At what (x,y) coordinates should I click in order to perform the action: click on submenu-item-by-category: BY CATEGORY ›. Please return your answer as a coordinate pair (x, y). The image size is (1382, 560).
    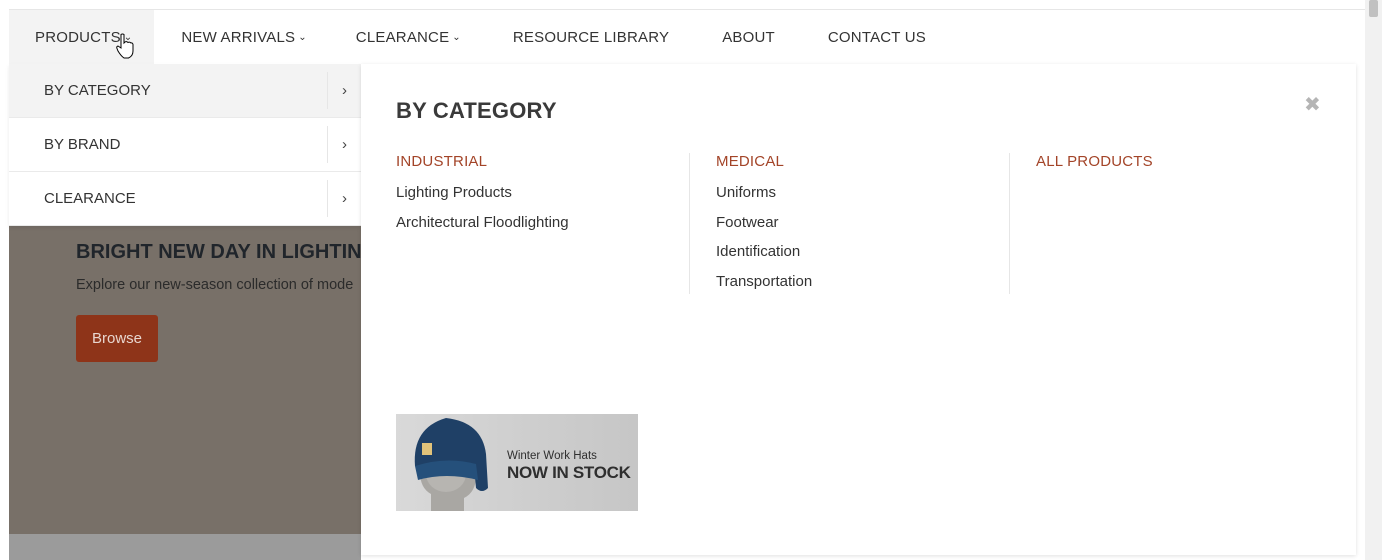
    Looking at the image, I should click on (185, 91).